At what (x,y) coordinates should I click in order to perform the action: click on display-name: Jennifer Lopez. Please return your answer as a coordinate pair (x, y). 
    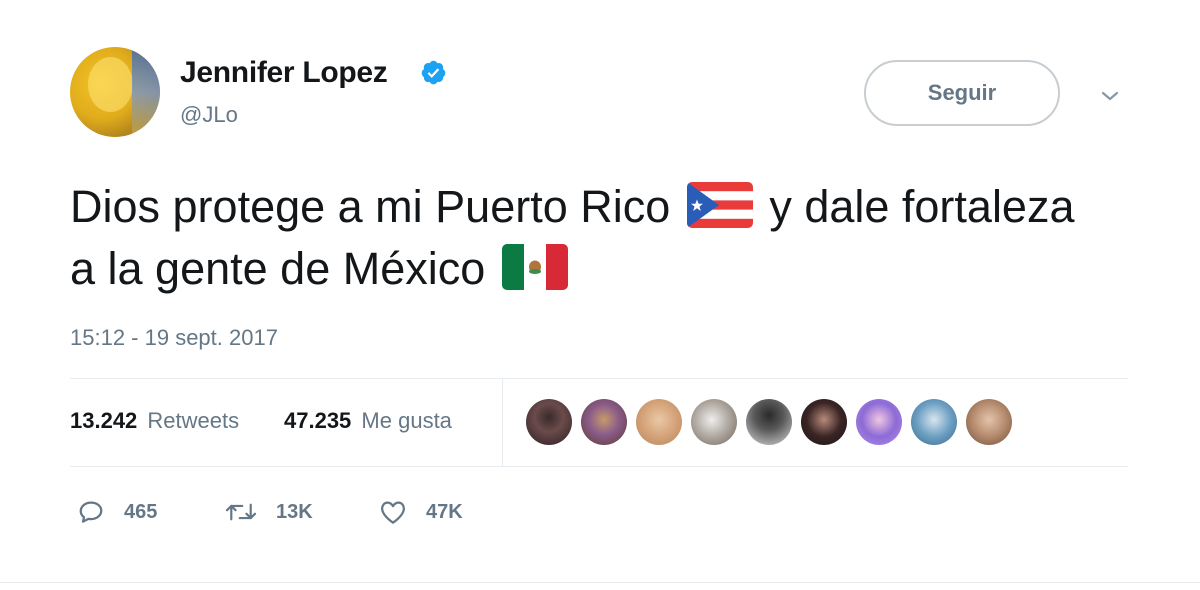
    Looking at the image, I should click on (284, 73).